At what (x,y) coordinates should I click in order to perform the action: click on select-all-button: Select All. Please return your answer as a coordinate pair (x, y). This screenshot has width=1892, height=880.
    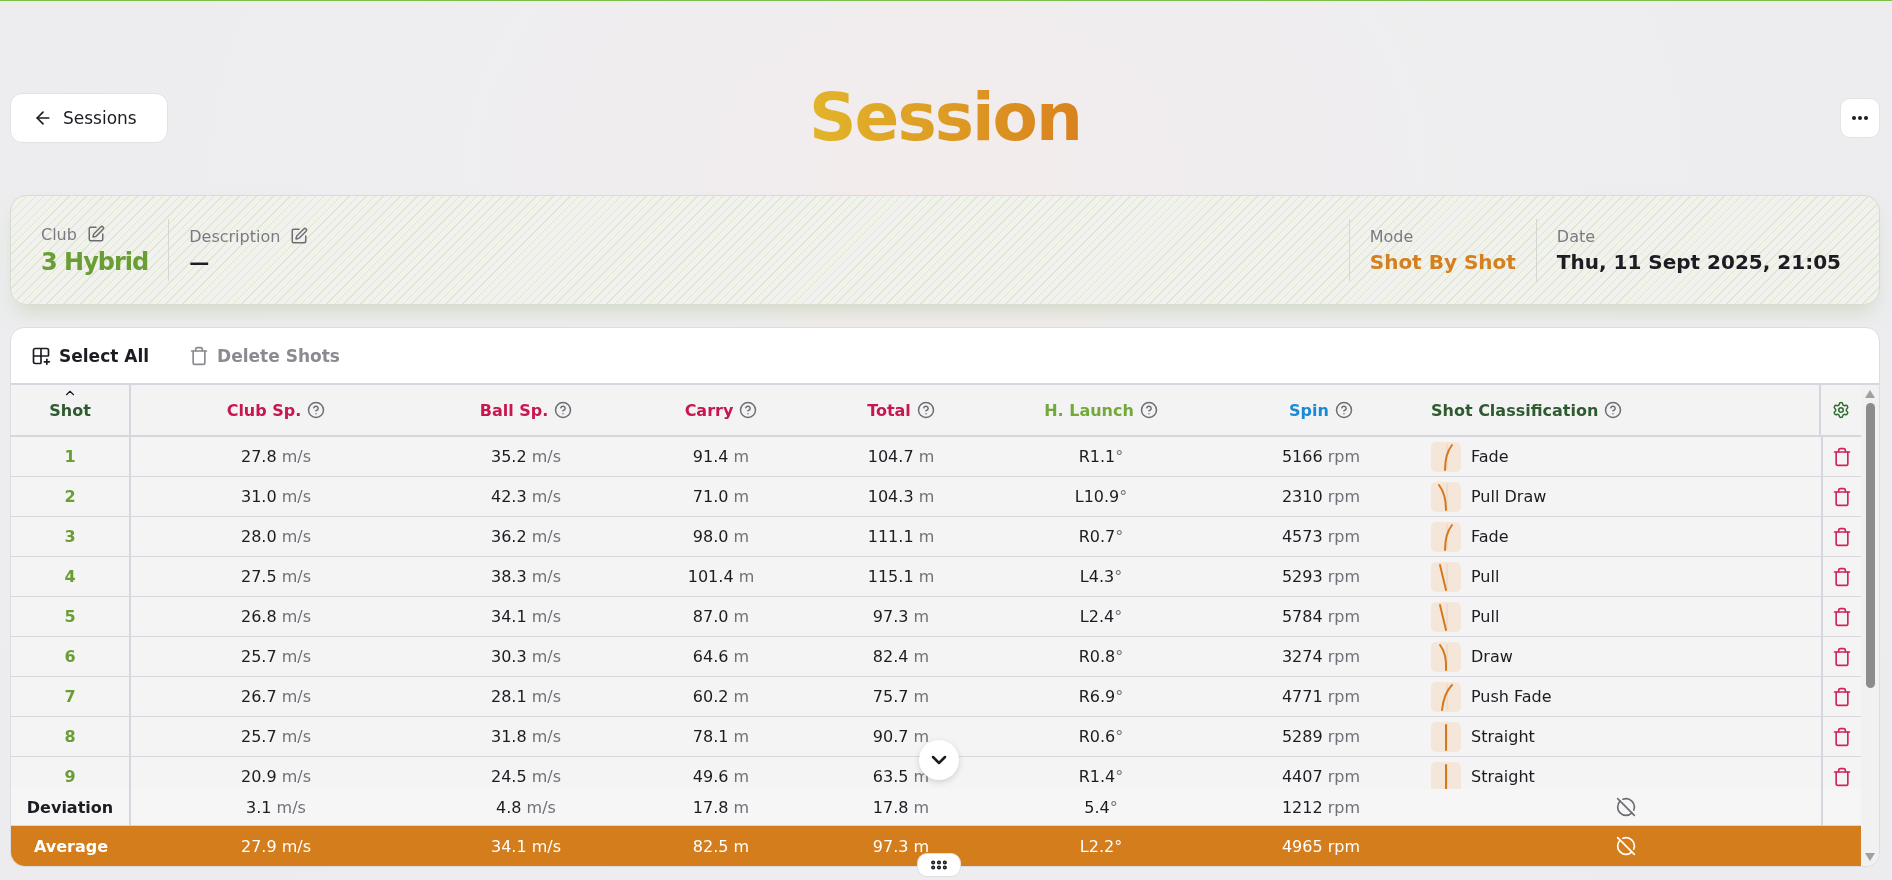
    Looking at the image, I should click on (90, 355).